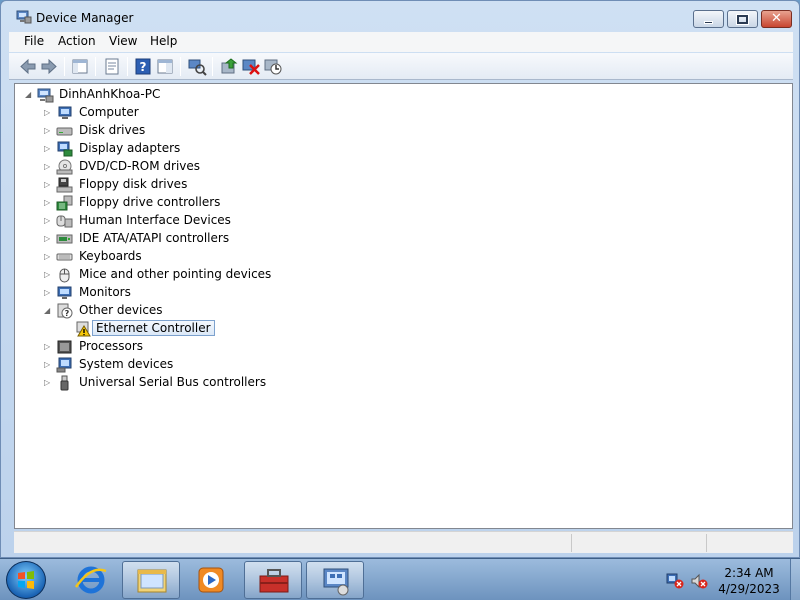 The height and width of the screenshot is (600, 800). Describe the element at coordinates (192, 365) in the screenshot. I see `tree-item-system-devices: ▷ System devices` at that location.